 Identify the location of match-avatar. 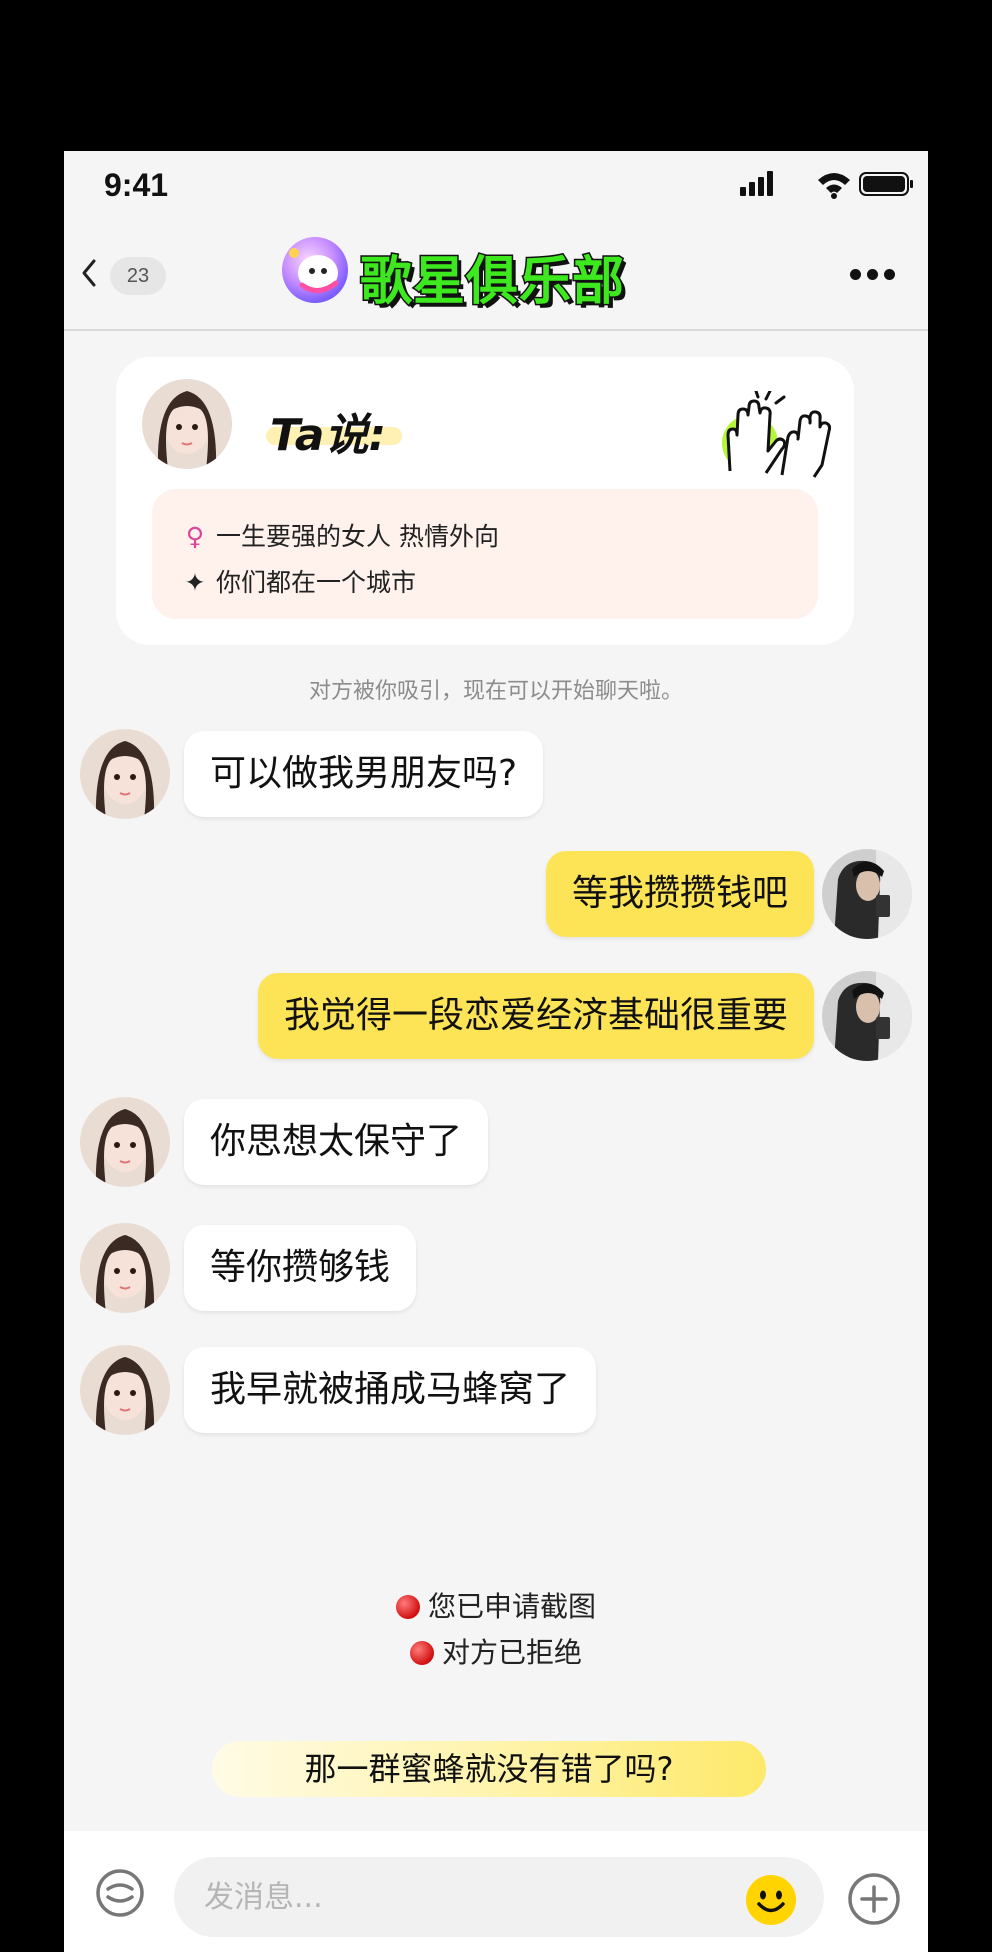
(187, 424).